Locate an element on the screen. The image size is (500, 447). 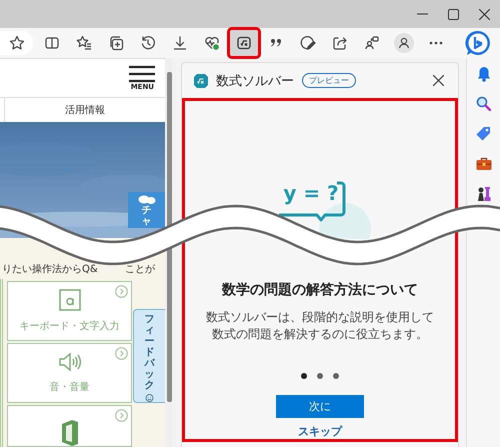
heading: 数学の問題の解答方法について is located at coordinates (320, 290).